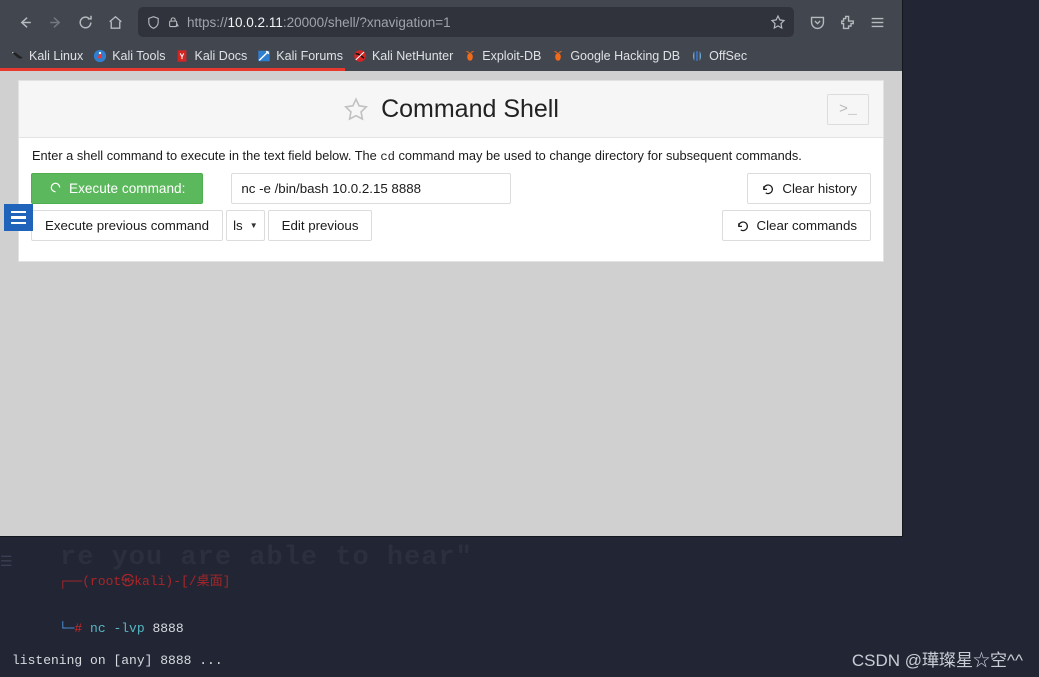 This screenshot has width=1039, height=677. Describe the element at coordinates (847, 22) in the screenshot. I see `extensions-icon` at that location.